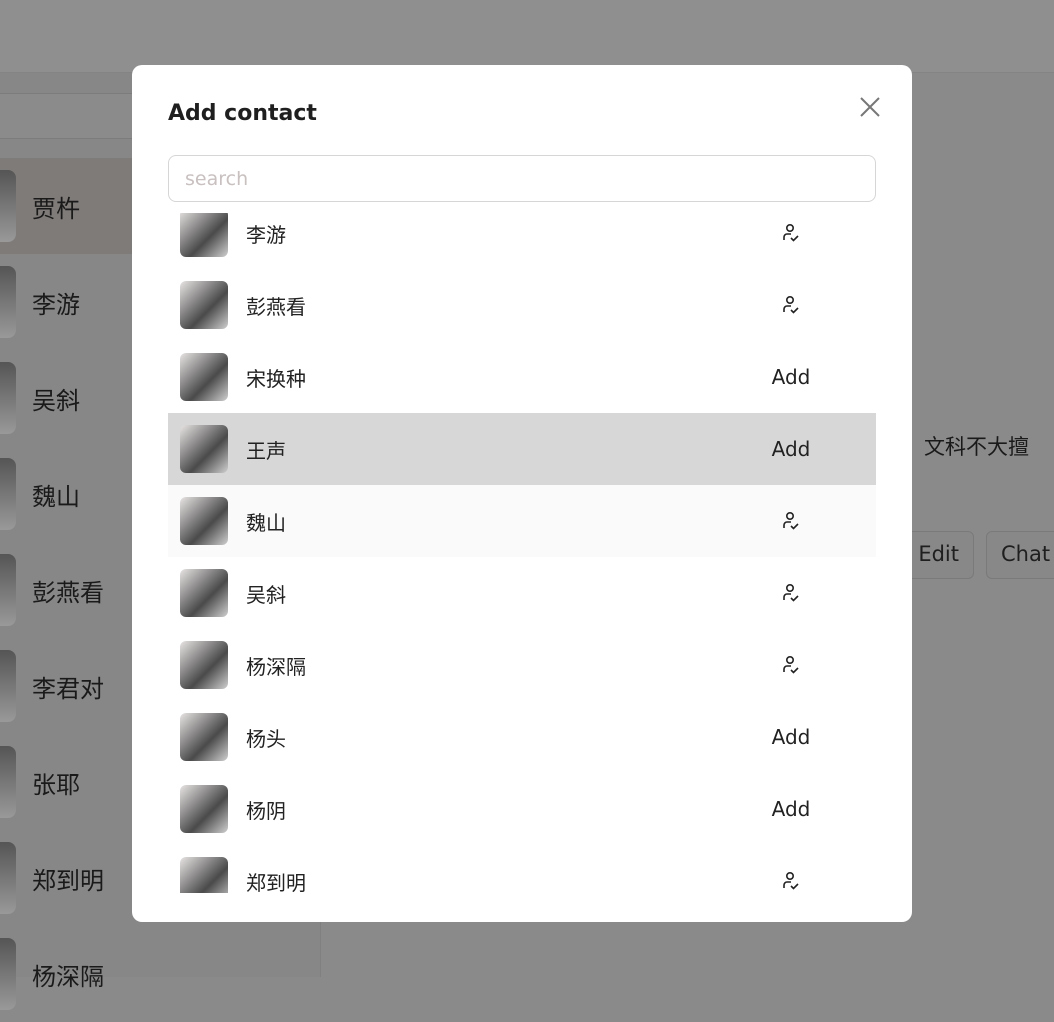 The image size is (1054, 1022). What do you see at coordinates (266, 234) in the screenshot?
I see `contact-name: 李游` at bounding box center [266, 234].